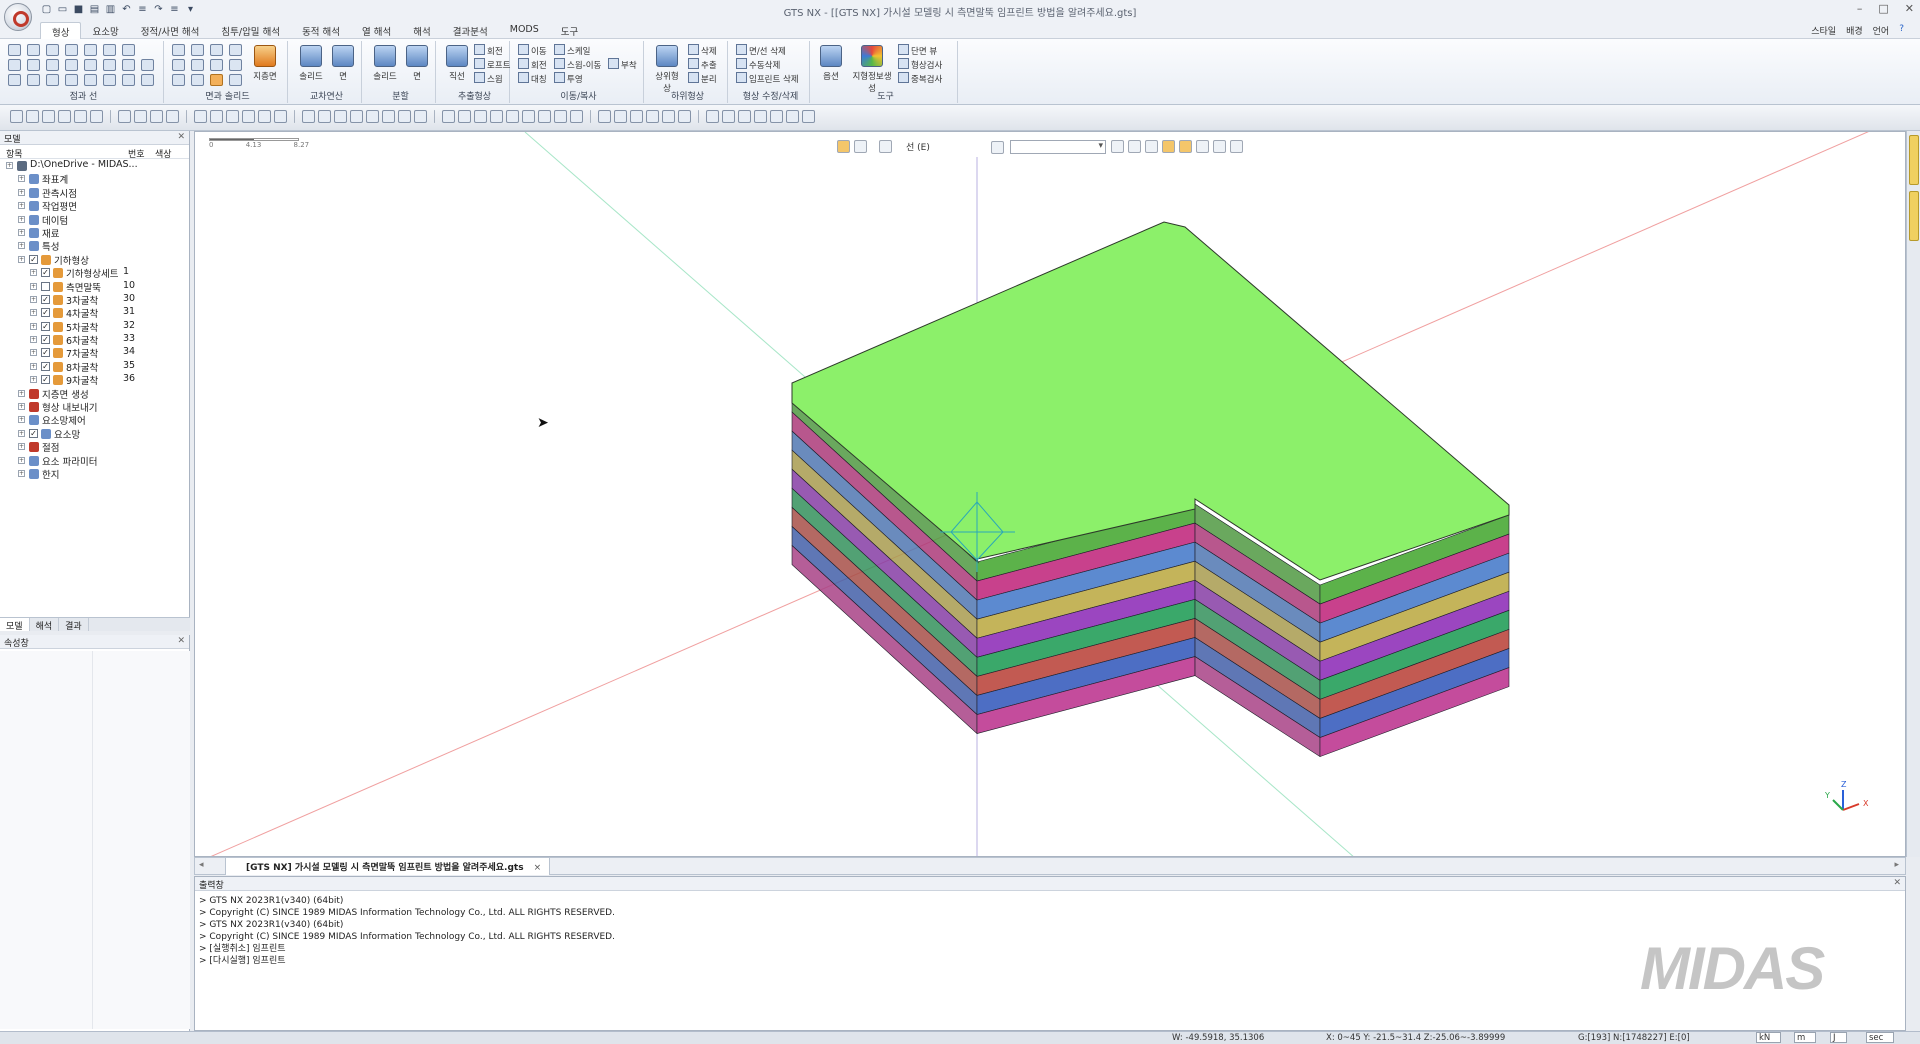  What do you see at coordinates (33, 65) in the screenshot?
I see `polyline-icon` at bounding box center [33, 65].